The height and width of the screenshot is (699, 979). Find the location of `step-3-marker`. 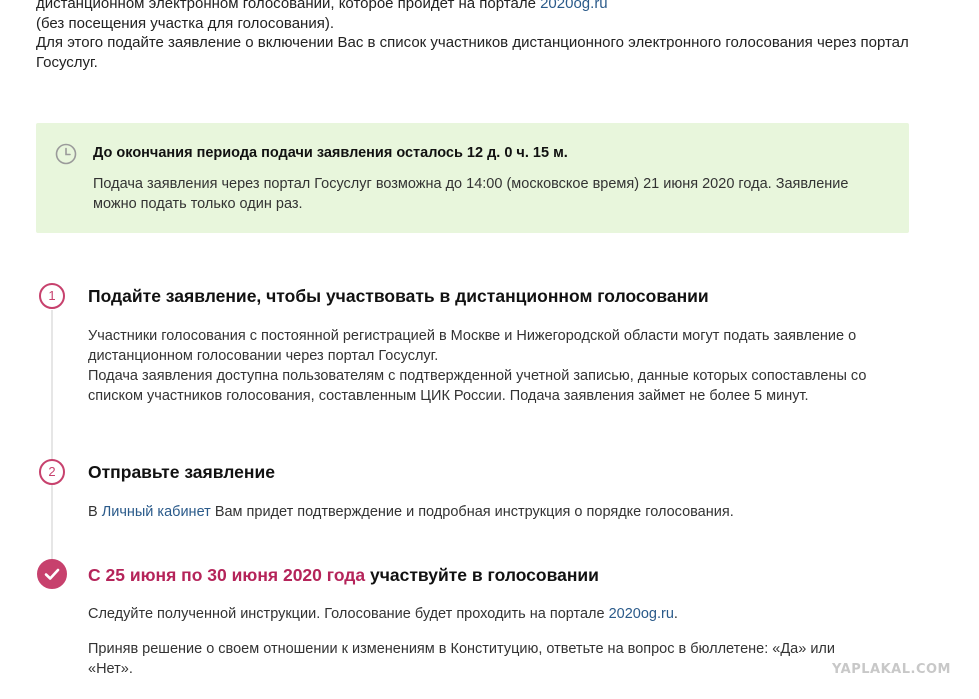

step-3-marker is located at coordinates (52, 574).